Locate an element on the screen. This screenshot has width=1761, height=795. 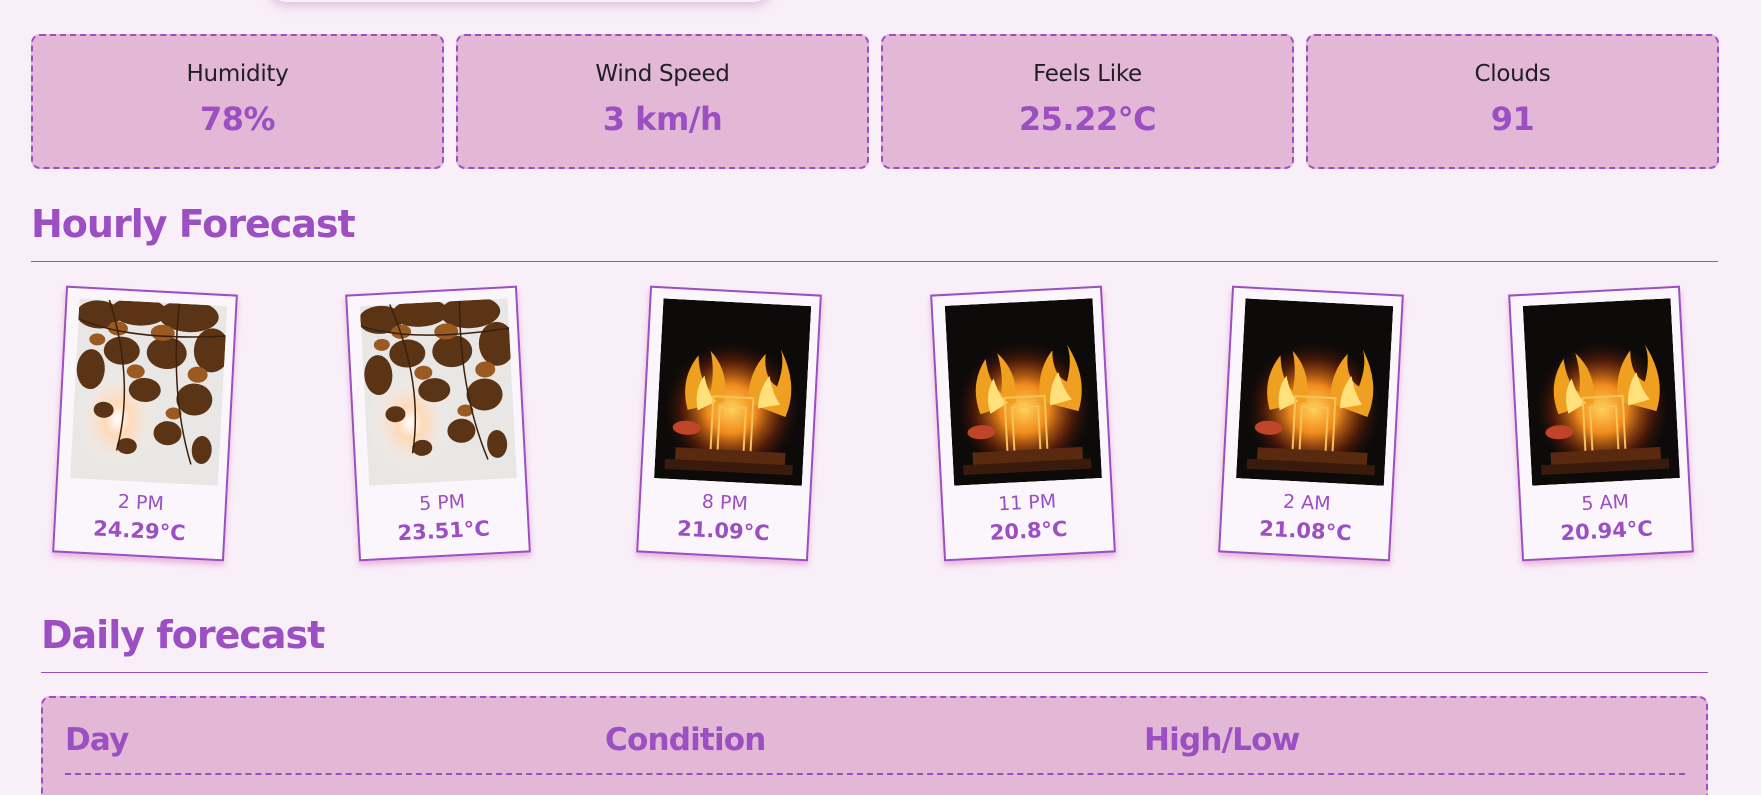
hourly-forecast-title: Hourly Forecast is located at coordinates (193, 224).